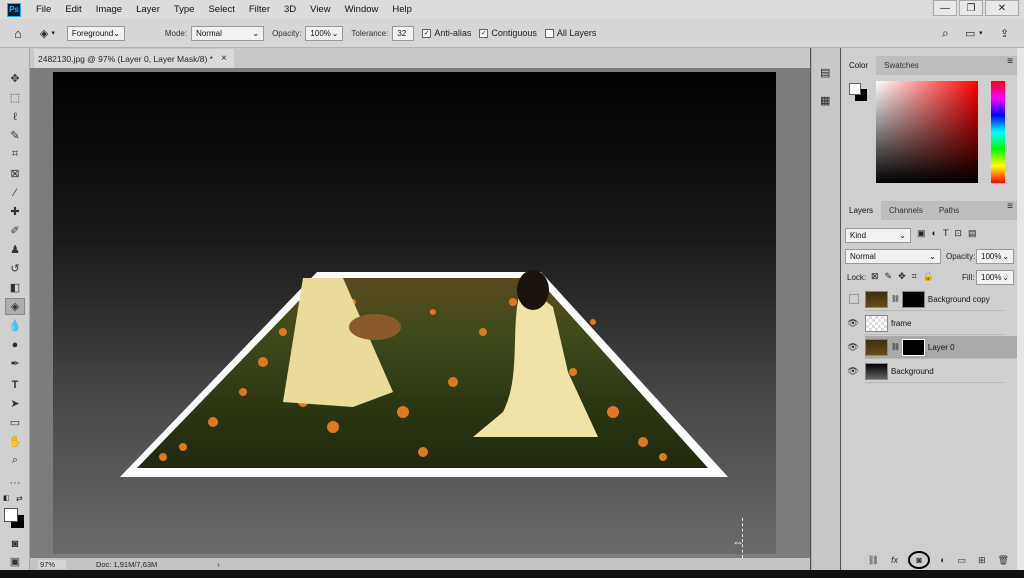 This screenshot has width=1024, height=578. What do you see at coordinates (901, 65) in the screenshot?
I see `tab-swatches: Swatches` at bounding box center [901, 65].